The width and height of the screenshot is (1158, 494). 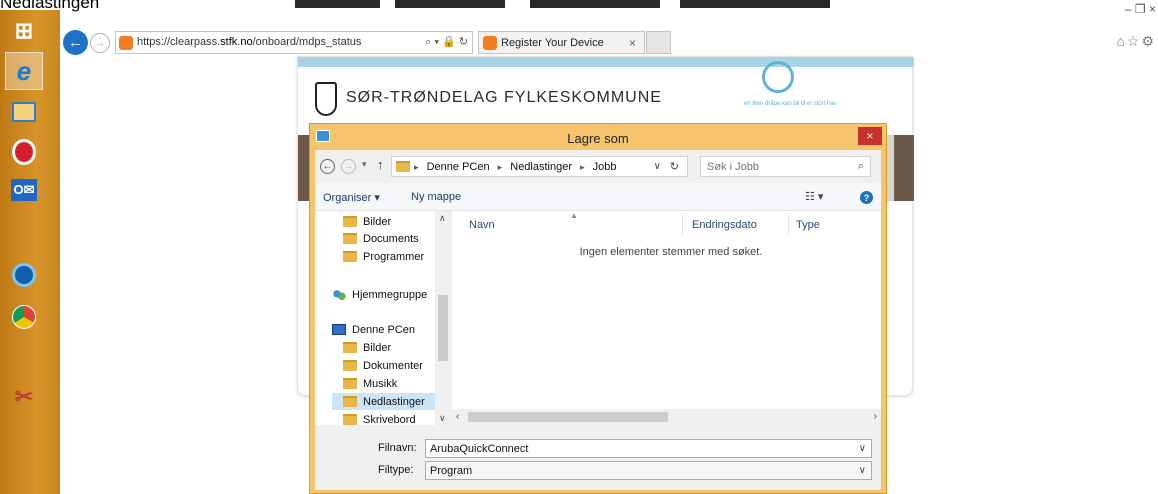 I want to click on window-controls: – ❐ ×, so click(x=1140, y=9).